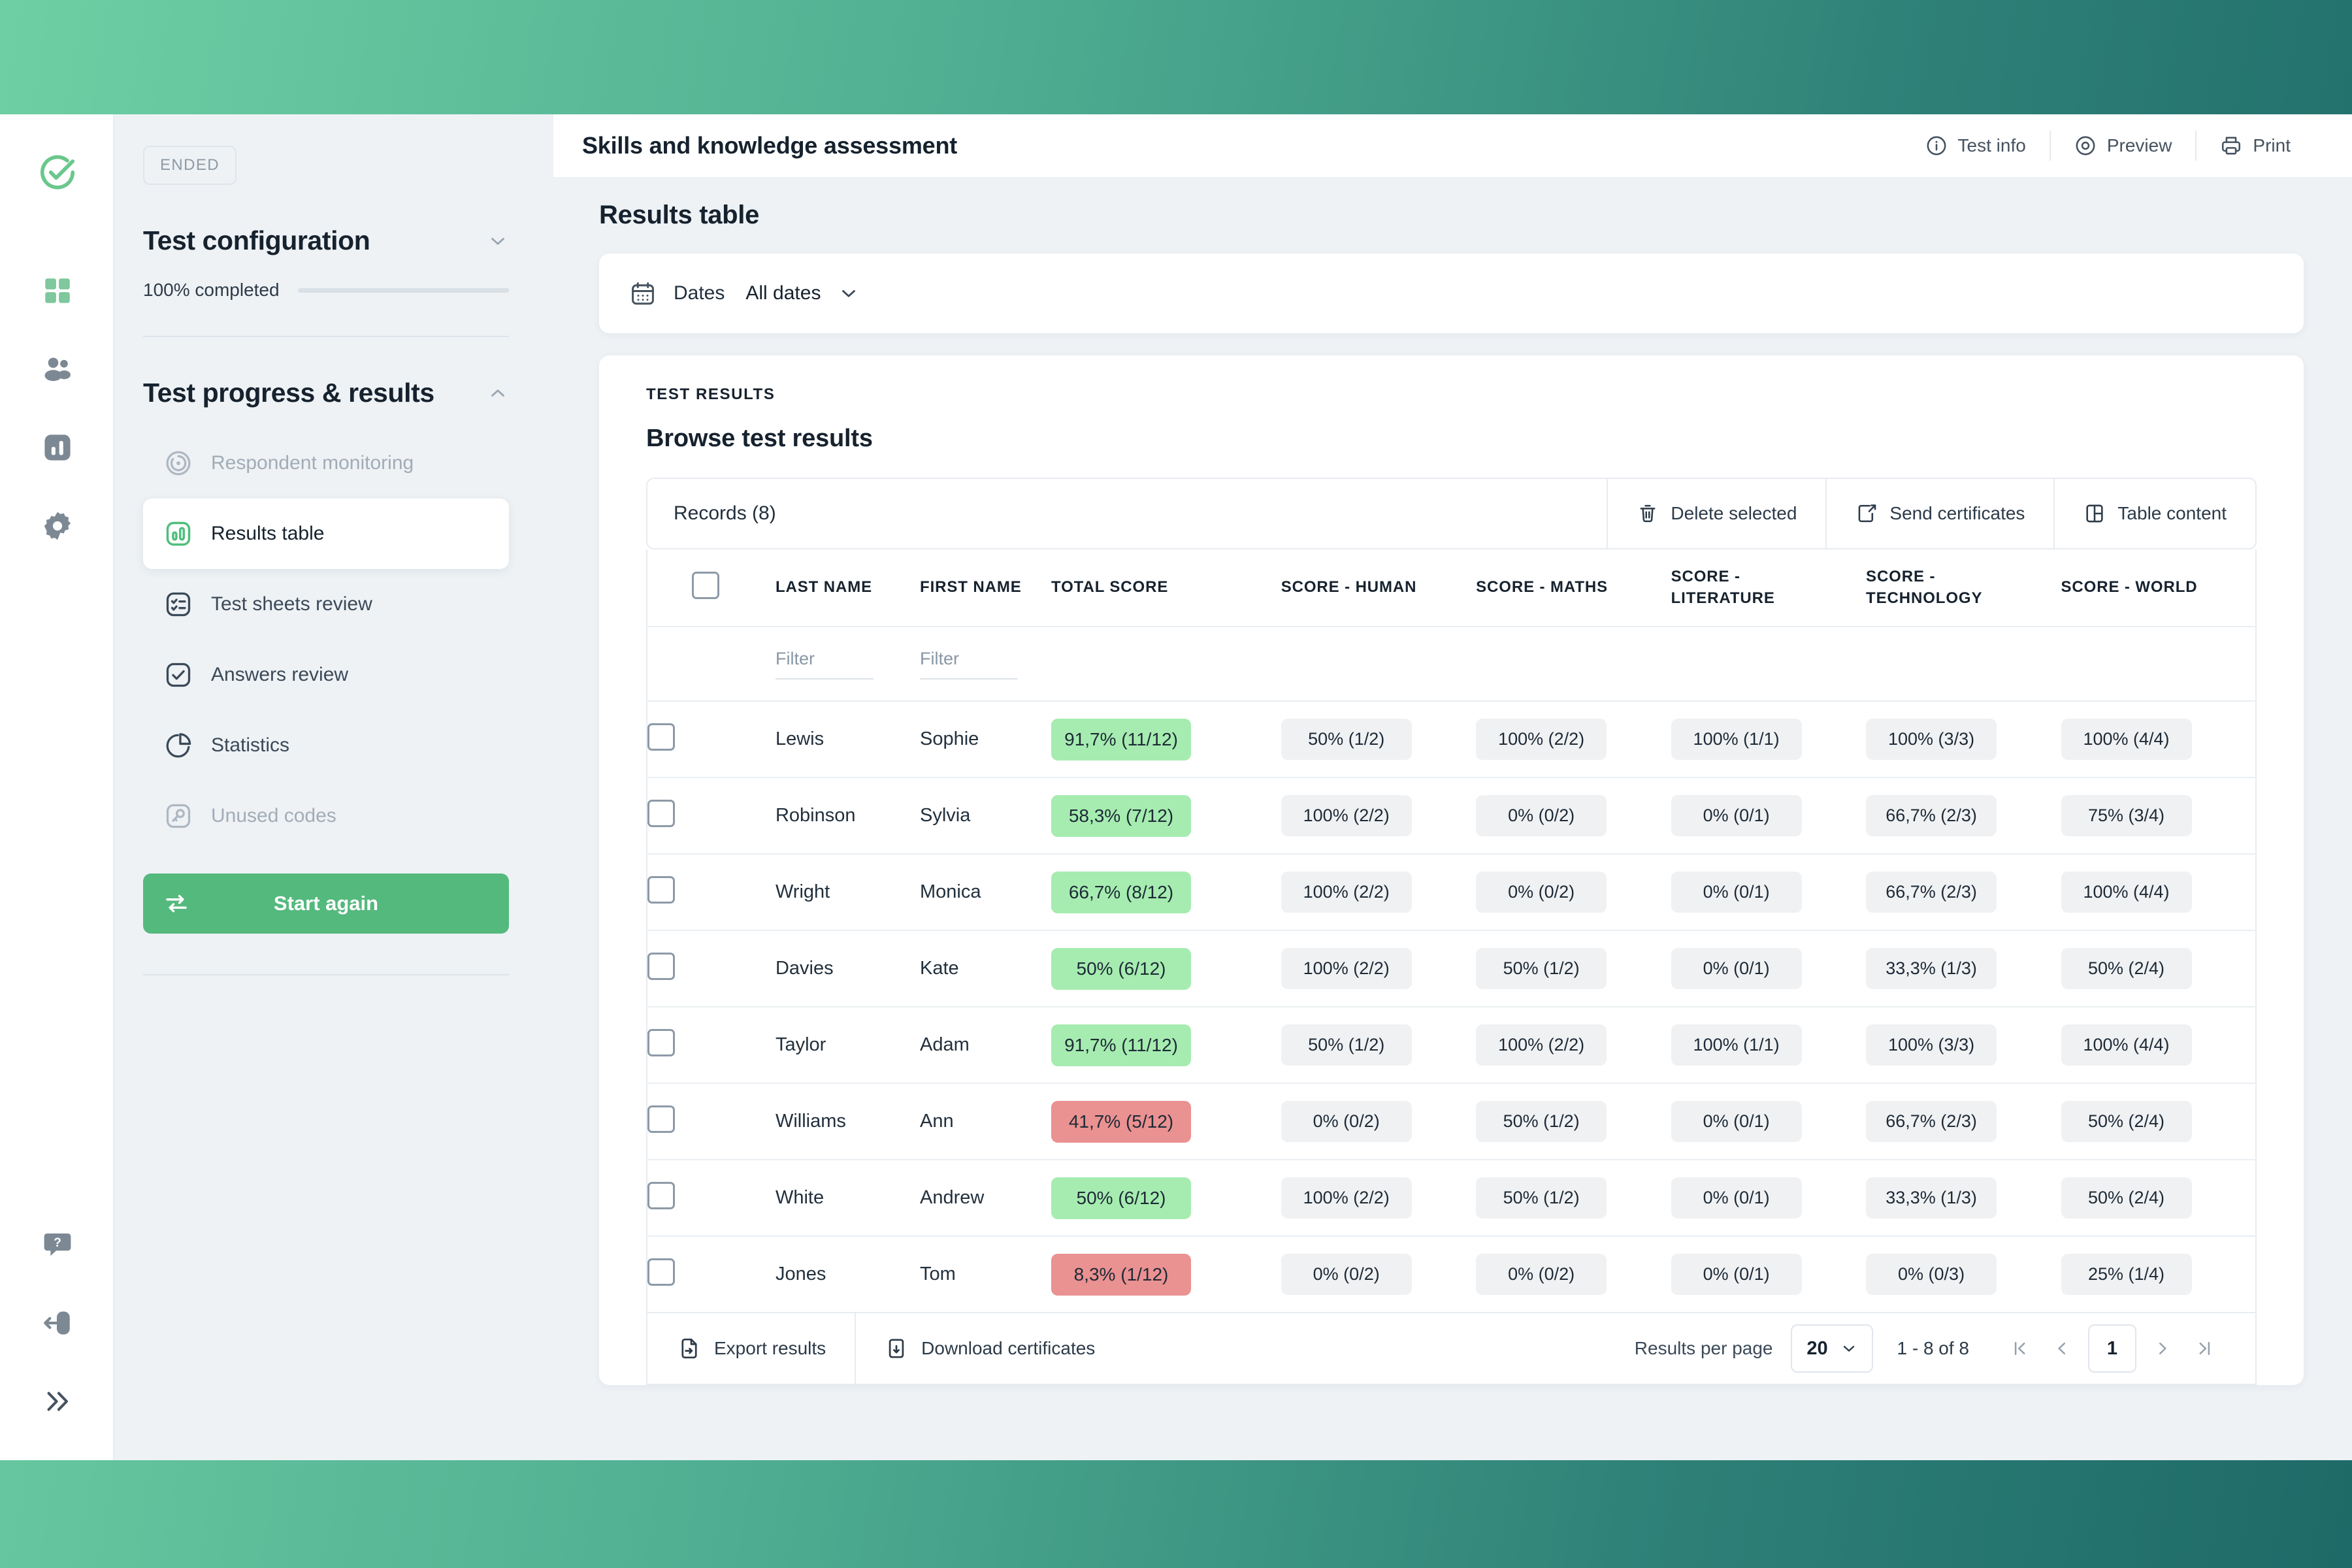 This screenshot has height=1568, width=2352. I want to click on test-progress-header: Test progress & results, so click(326, 393).